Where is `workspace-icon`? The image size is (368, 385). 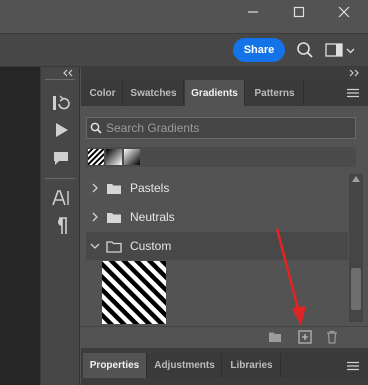 workspace-icon is located at coordinates (340, 50).